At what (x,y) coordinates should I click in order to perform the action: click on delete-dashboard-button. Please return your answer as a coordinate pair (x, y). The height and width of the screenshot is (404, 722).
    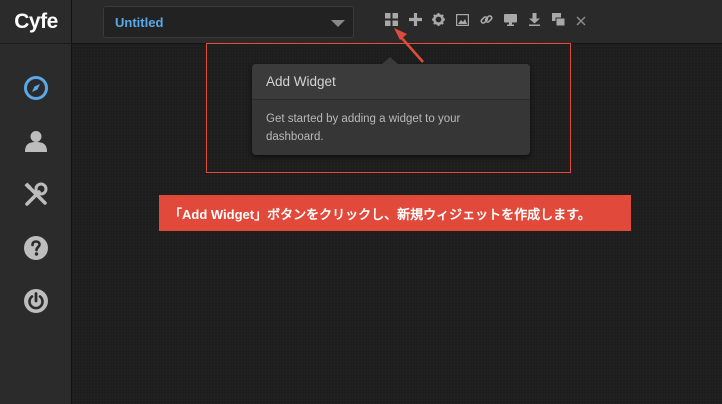
    Looking at the image, I should click on (581, 22).